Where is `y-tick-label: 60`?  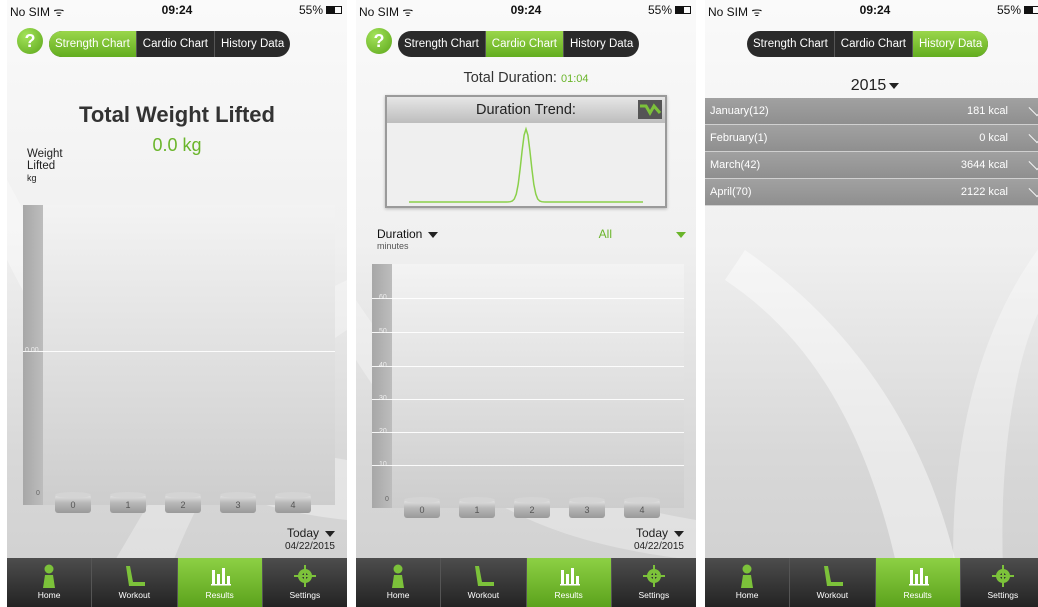
y-tick-label: 60 is located at coordinates (383, 297).